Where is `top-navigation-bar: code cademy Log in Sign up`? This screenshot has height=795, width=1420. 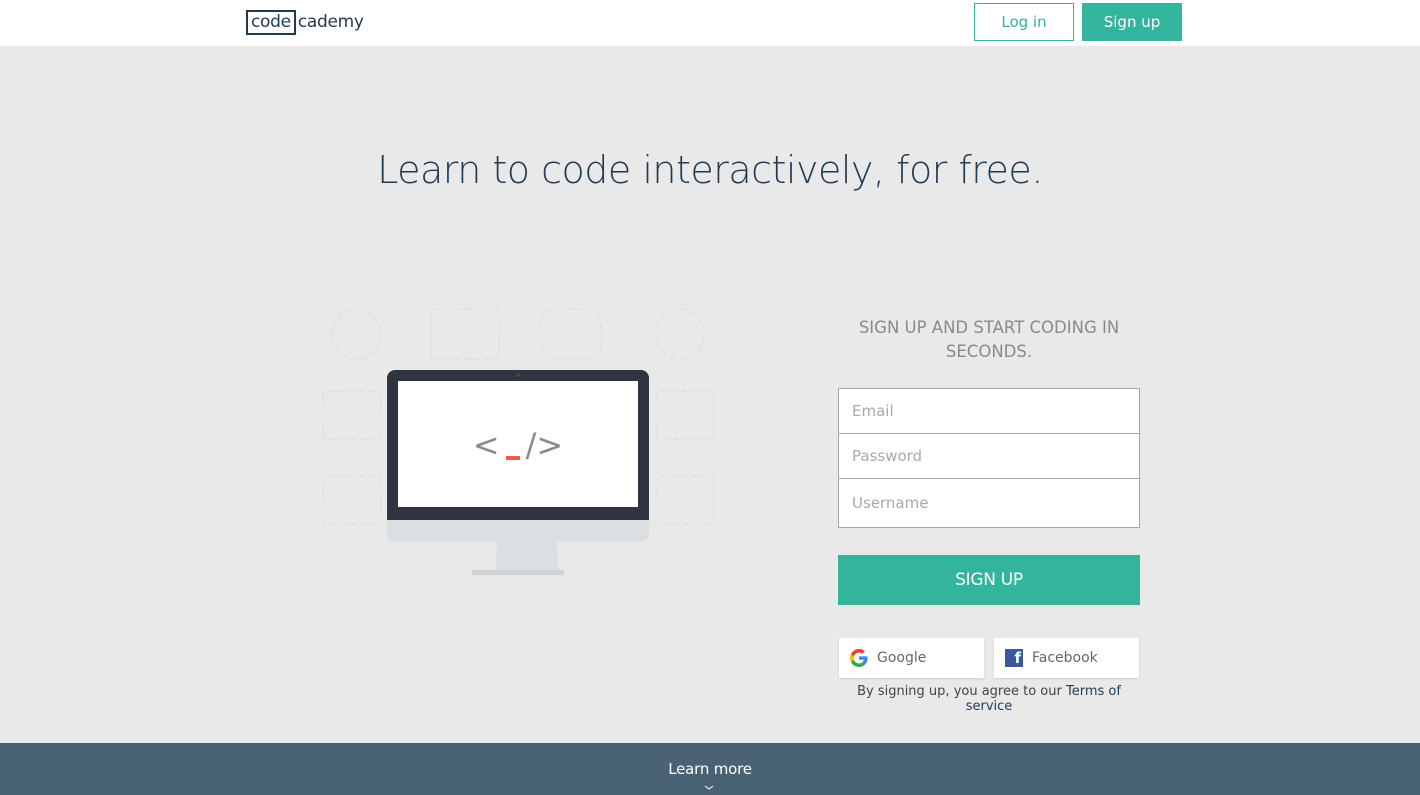 top-navigation-bar: code cademy Log in Sign up is located at coordinates (710, 23).